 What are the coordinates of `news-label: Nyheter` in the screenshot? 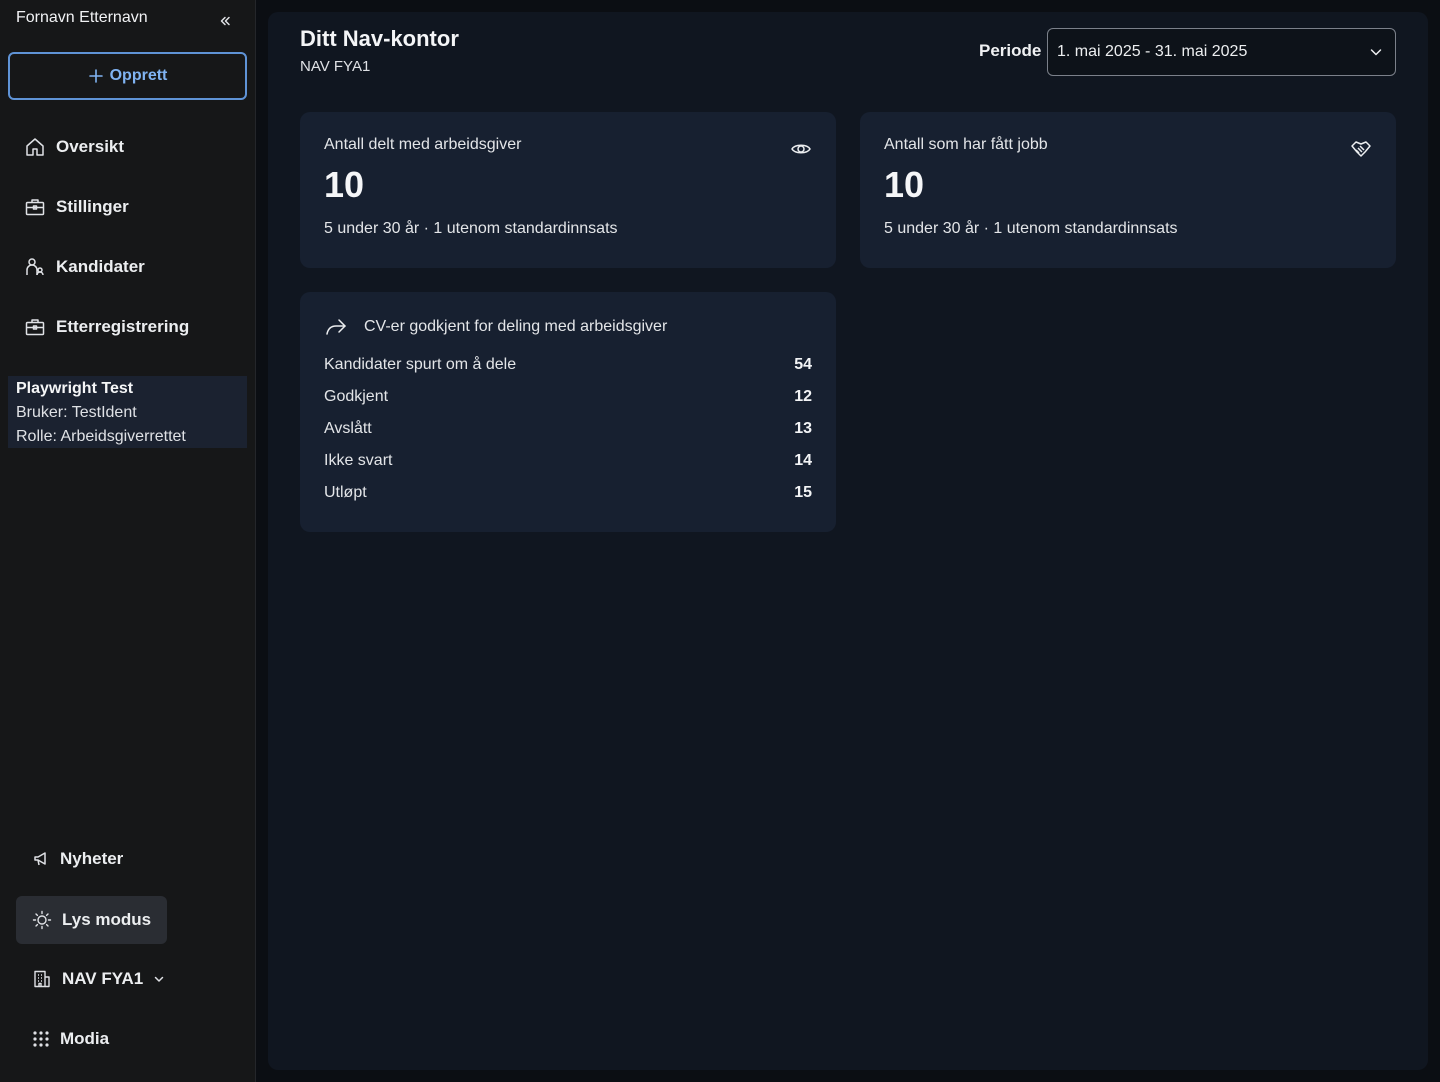 It's located at (92, 858).